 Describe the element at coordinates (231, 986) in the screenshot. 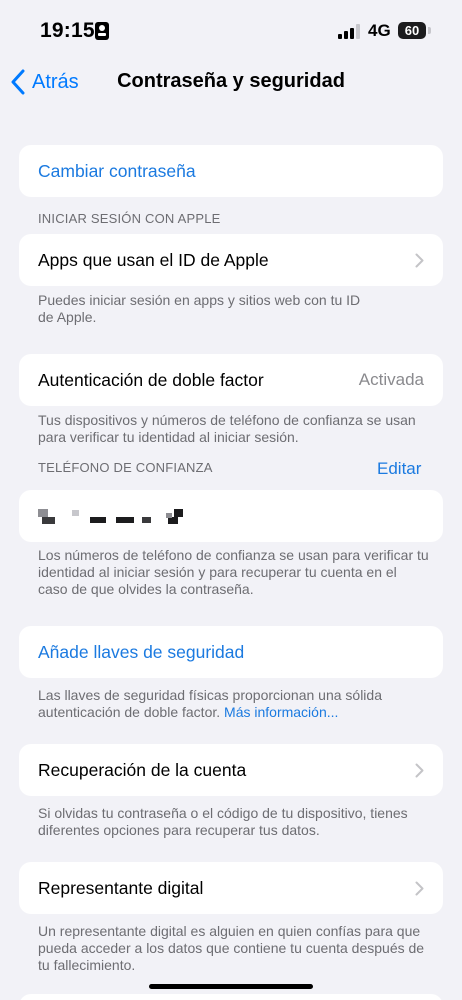

I see `home-indicator` at that location.